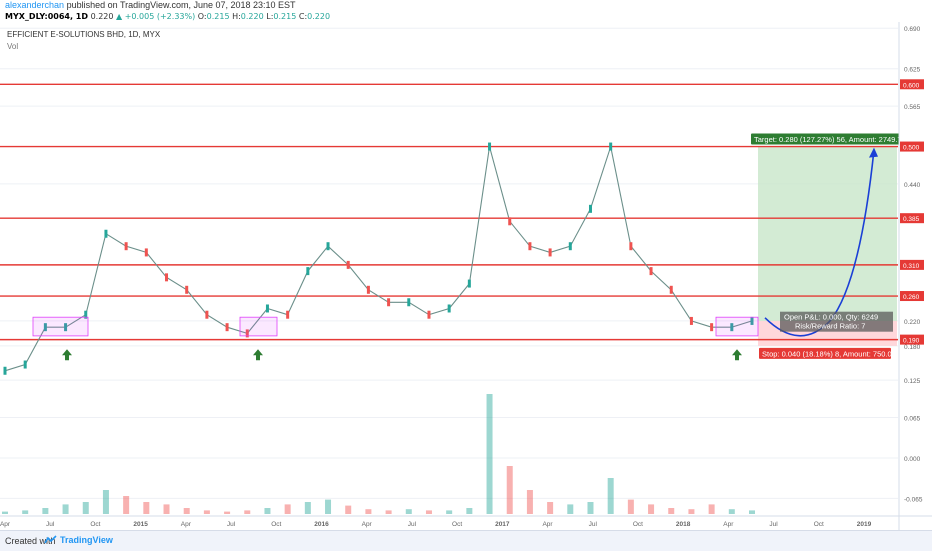 This screenshot has width=932, height=551. What do you see at coordinates (218, 16) in the screenshot?
I see `open-value: 0.215` at bounding box center [218, 16].